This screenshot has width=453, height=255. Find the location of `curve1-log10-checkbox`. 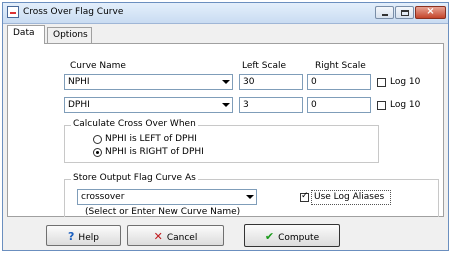

curve1-log10-checkbox is located at coordinates (381, 82).